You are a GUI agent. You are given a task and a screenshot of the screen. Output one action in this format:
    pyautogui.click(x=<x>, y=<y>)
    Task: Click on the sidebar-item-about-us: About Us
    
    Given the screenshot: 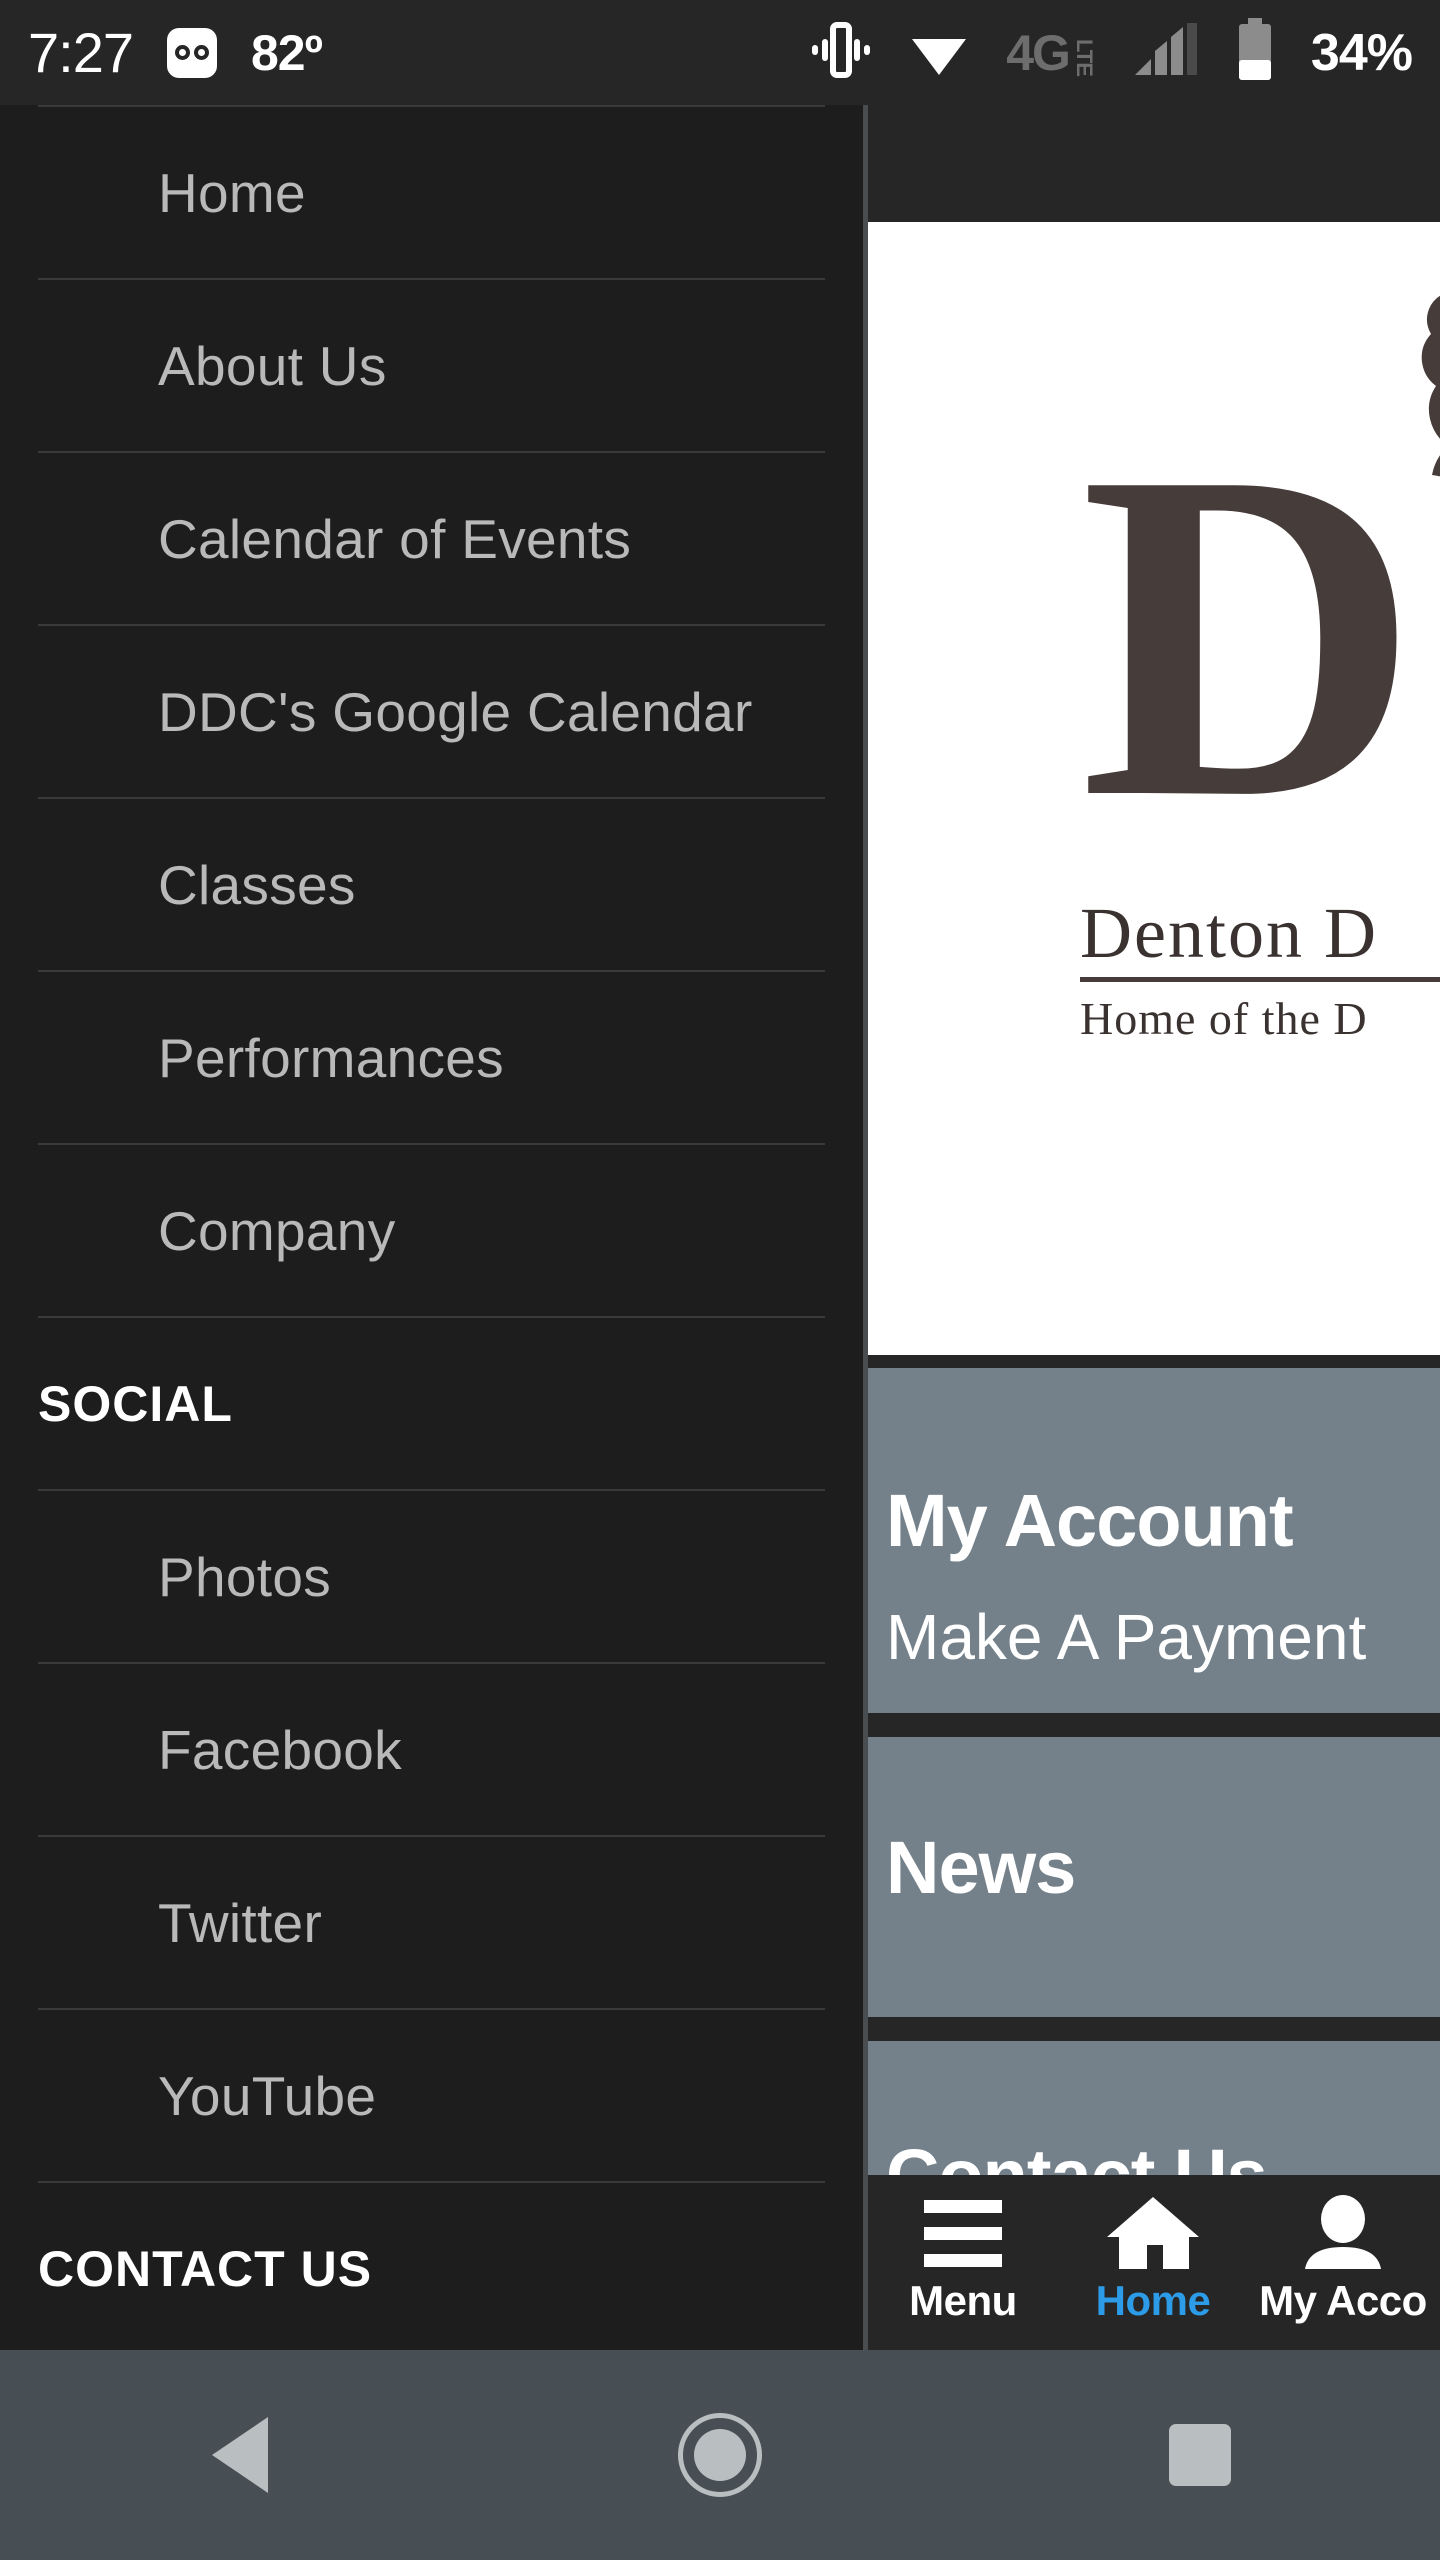 What is the action you would take?
    pyautogui.click(x=431, y=365)
    